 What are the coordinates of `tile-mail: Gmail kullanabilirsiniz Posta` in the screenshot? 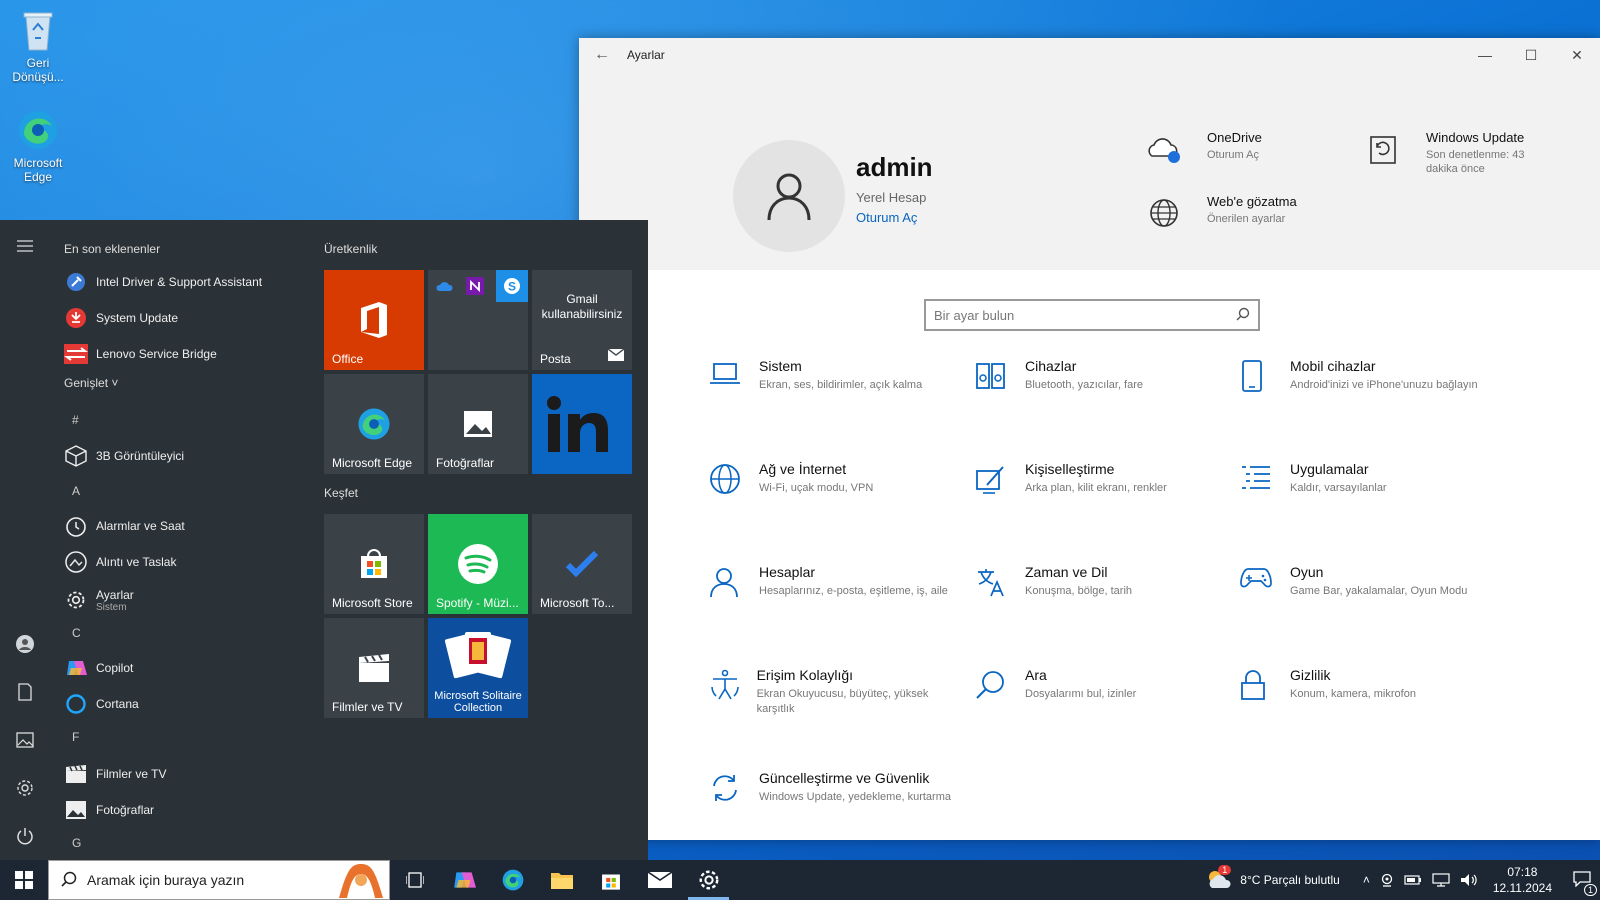 It's located at (582, 320).